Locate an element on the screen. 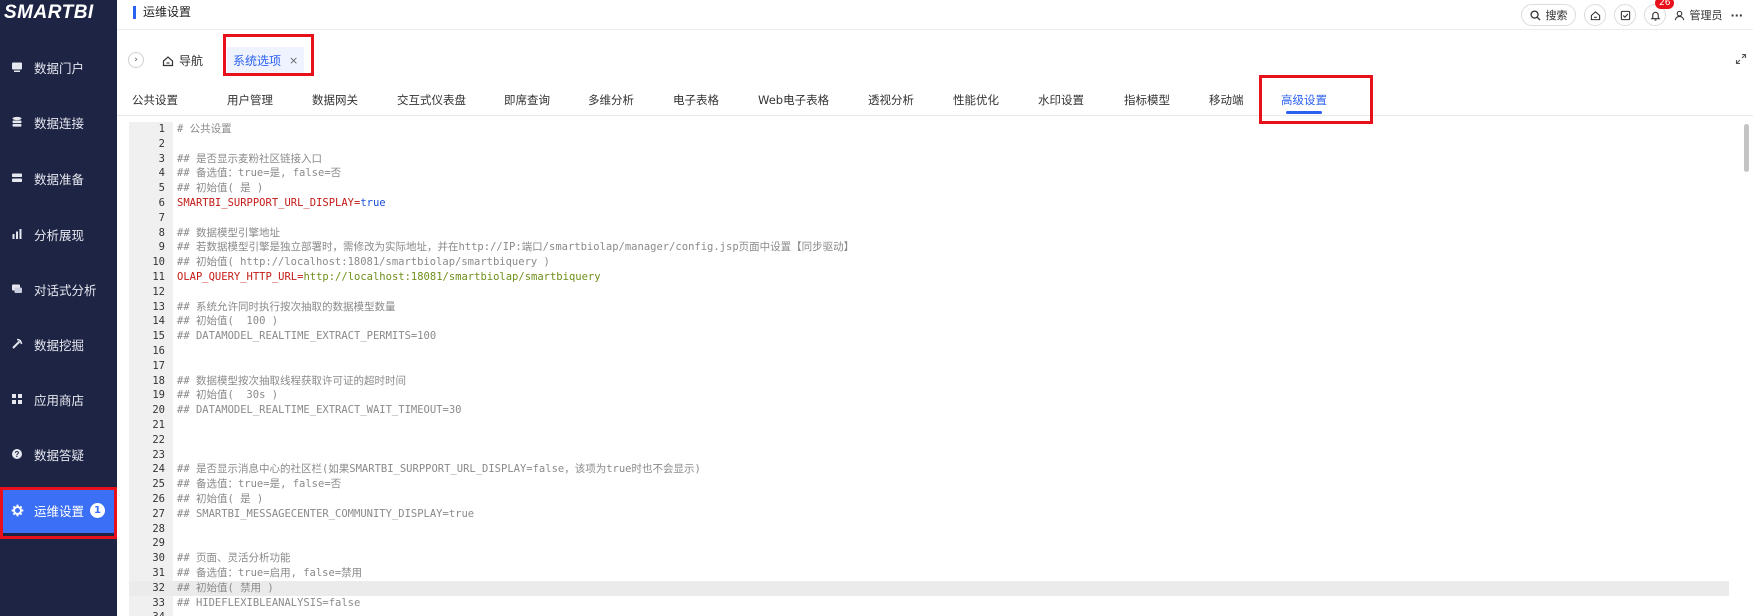 The height and width of the screenshot is (616, 1753). line-number: 17 is located at coordinates (158, 365).